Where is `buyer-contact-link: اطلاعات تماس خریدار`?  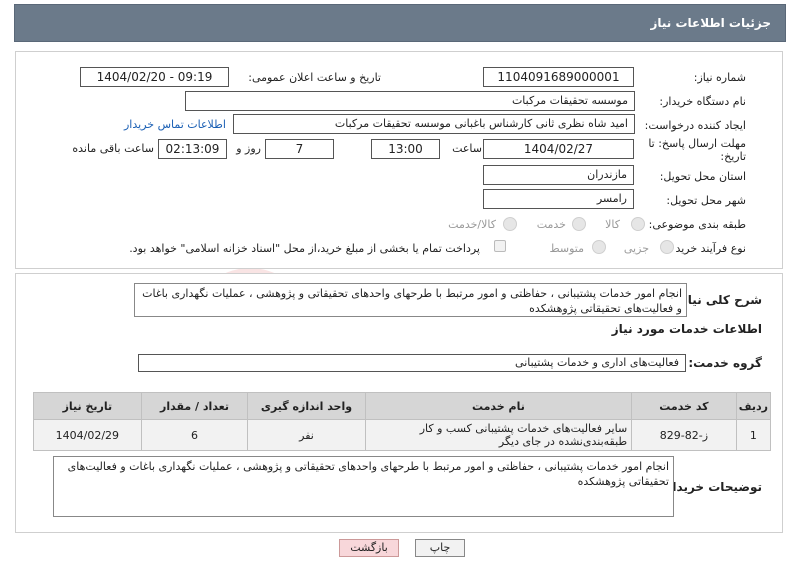 buyer-contact-link: اطلاعات تماس خریدار is located at coordinates (175, 124).